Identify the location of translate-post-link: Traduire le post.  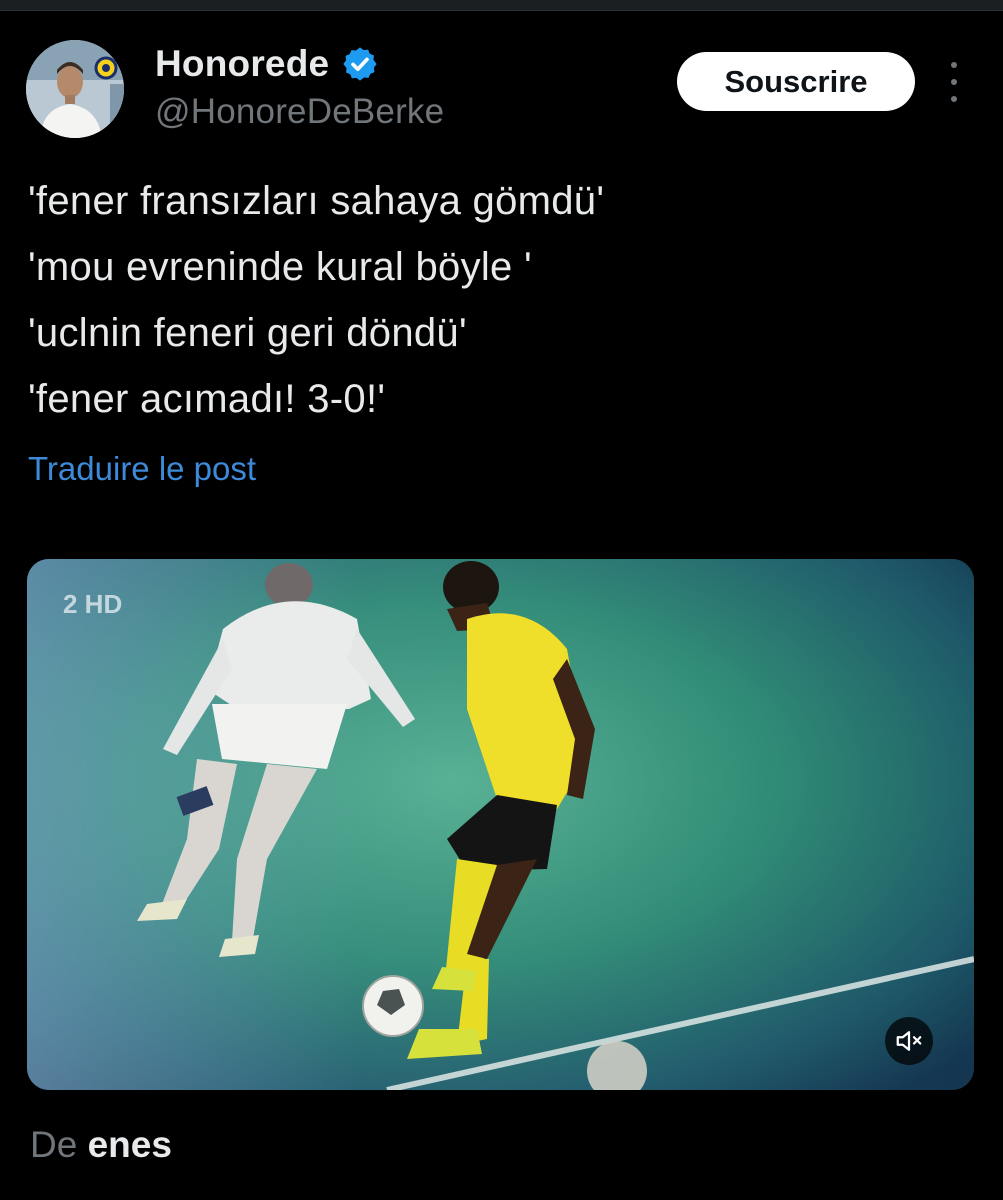
(142, 469).